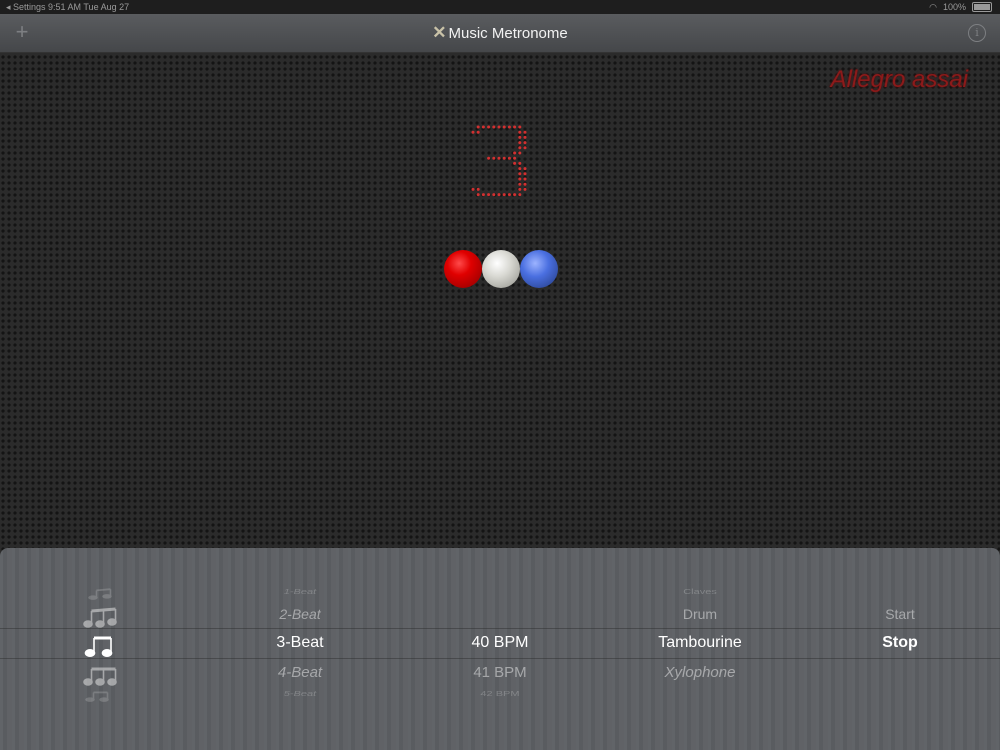 The width and height of the screenshot is (1000, 750). I want to click on status-left: ◂ Settings 9:51 AM Tue Aug 27, so click(68, 7).